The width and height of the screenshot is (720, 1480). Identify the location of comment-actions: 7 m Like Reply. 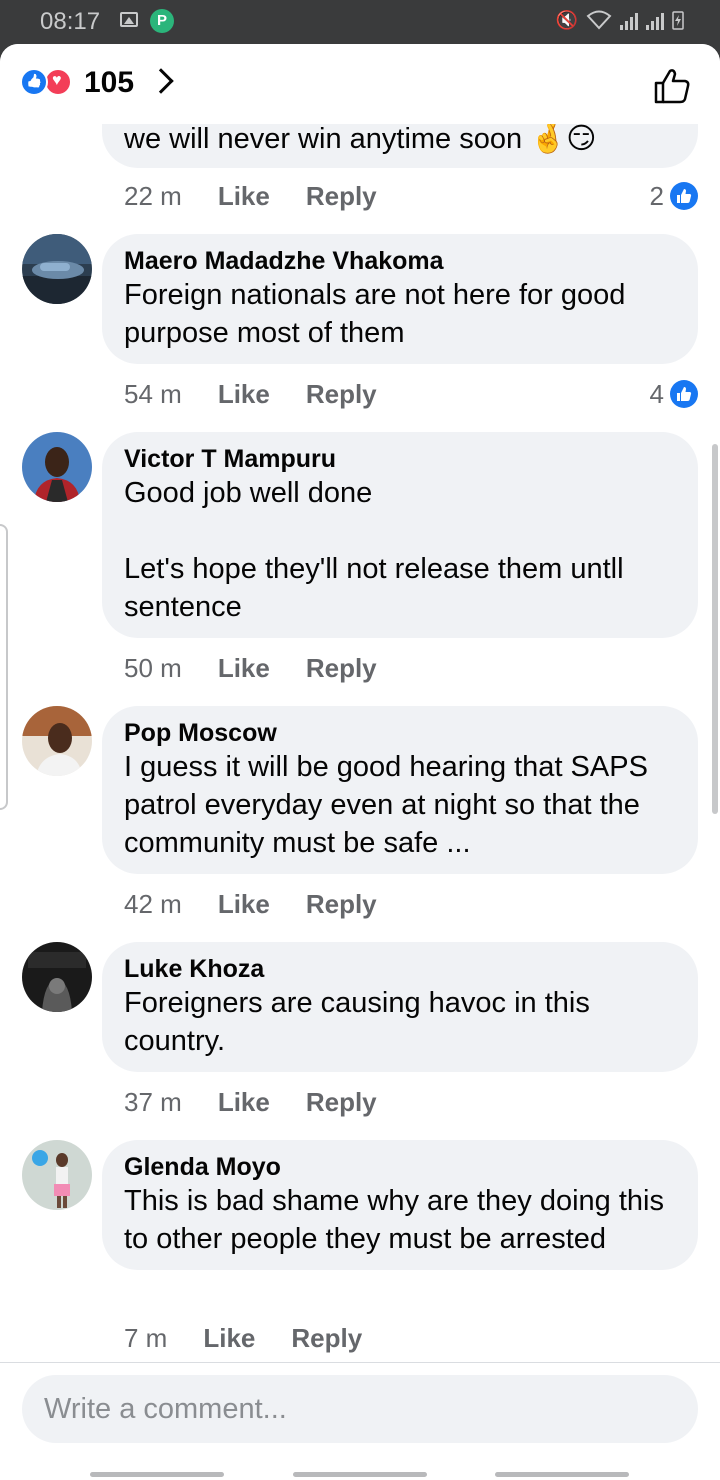
(243, 1338).